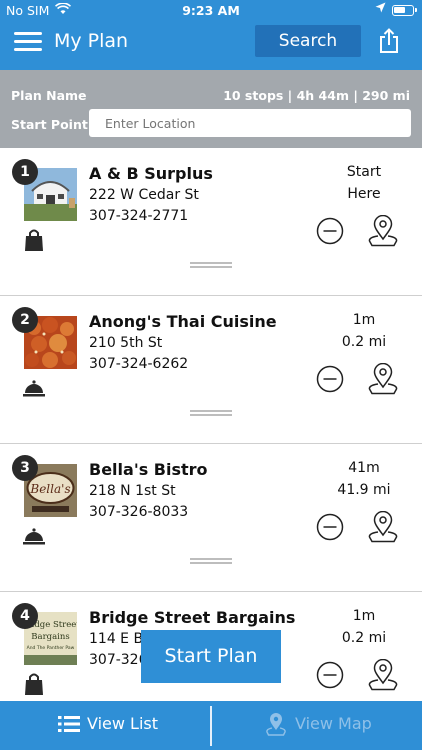 This screenshot has width=422, height=750. What do you see at coordinates (91, 41) in the screenshot?
I see `page-title: My Plan` at bounding box center [91, 41].